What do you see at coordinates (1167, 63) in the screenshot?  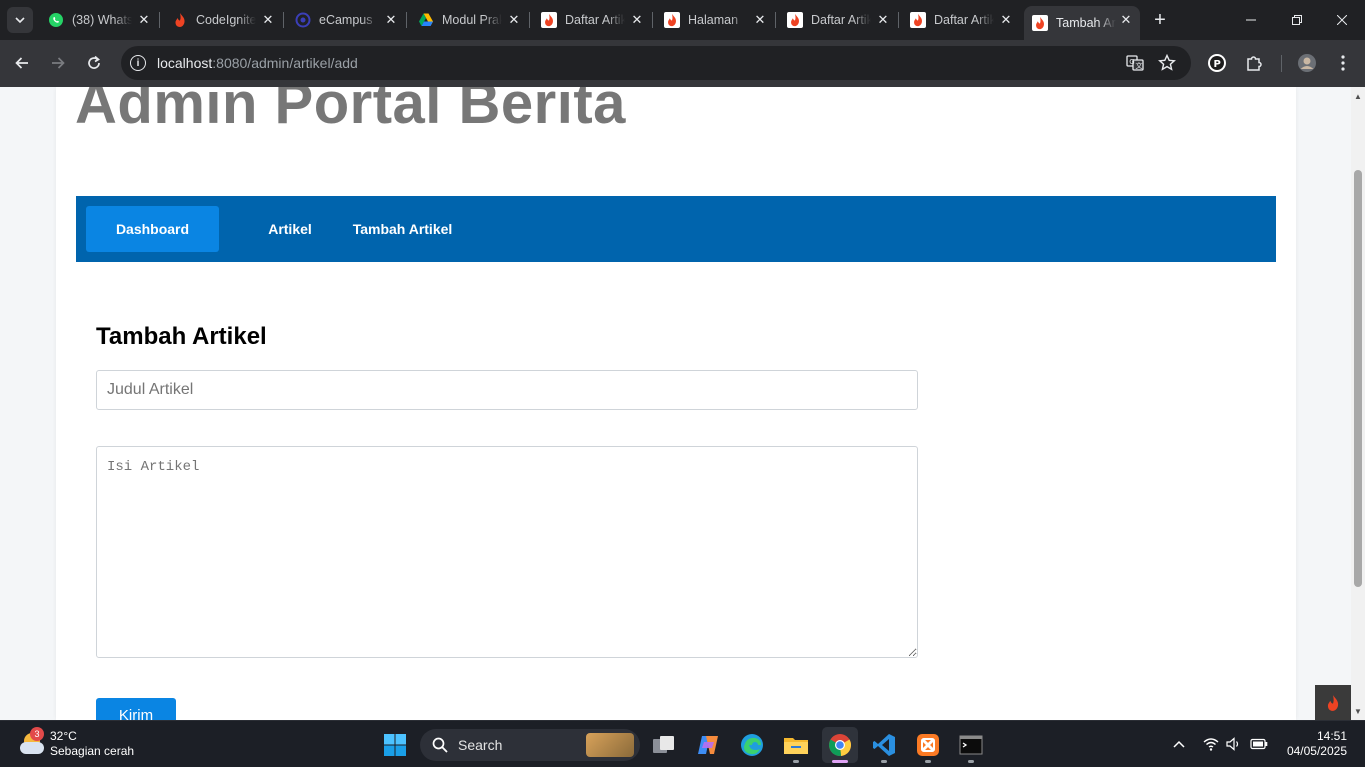 I see `bookmark-star-icon` at bounding box center [1167, 63].